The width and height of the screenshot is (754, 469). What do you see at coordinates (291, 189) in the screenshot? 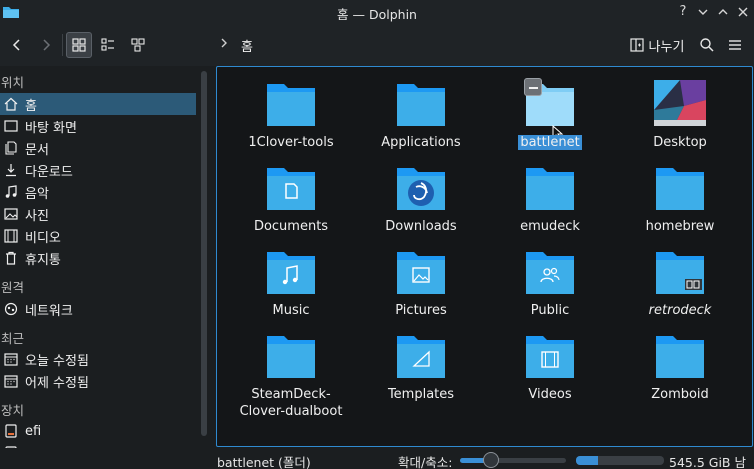
I see `folder-documents-icon` at bounding box center [291, 189].